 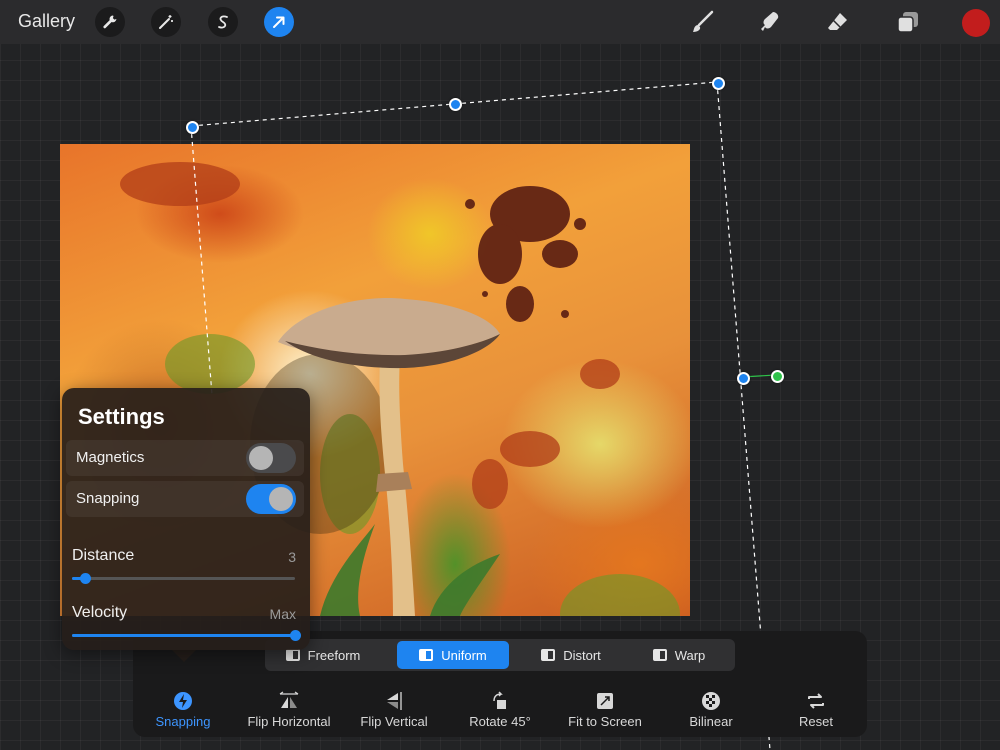 I want to click on mode-distort: Distort, so click(x=571, y=655).